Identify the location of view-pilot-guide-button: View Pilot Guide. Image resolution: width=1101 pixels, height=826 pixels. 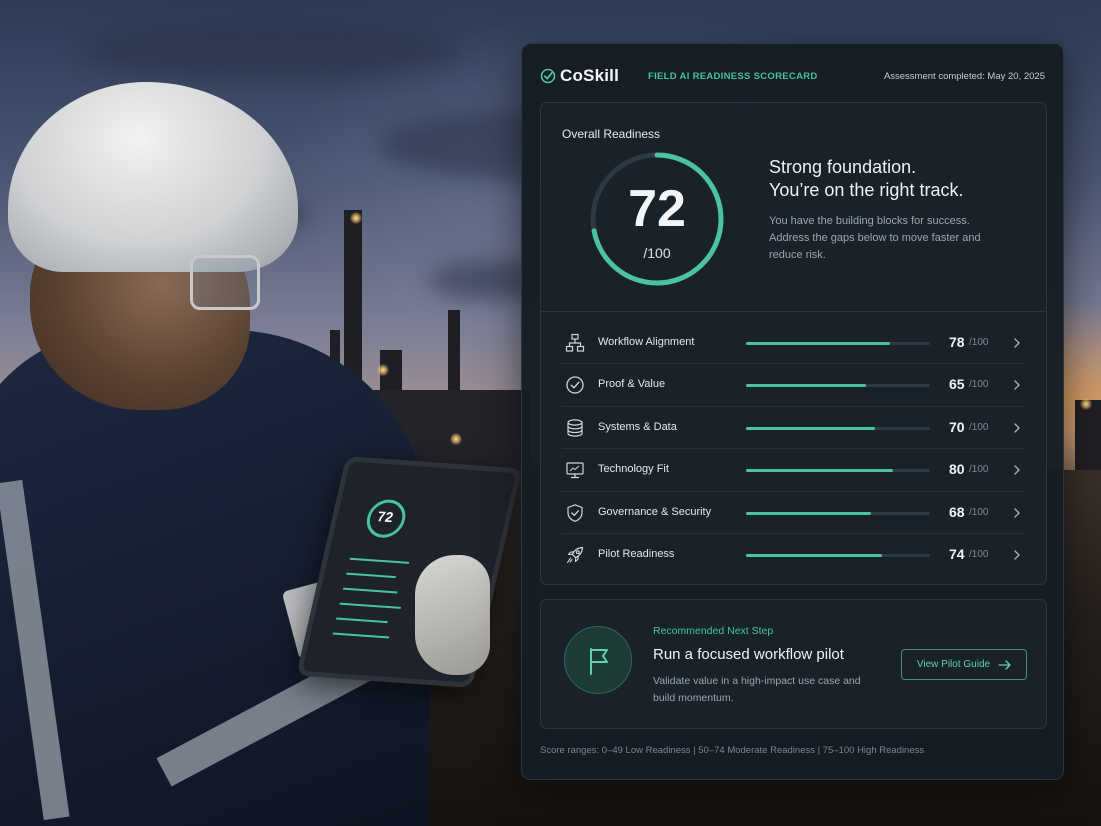
(964, 664).